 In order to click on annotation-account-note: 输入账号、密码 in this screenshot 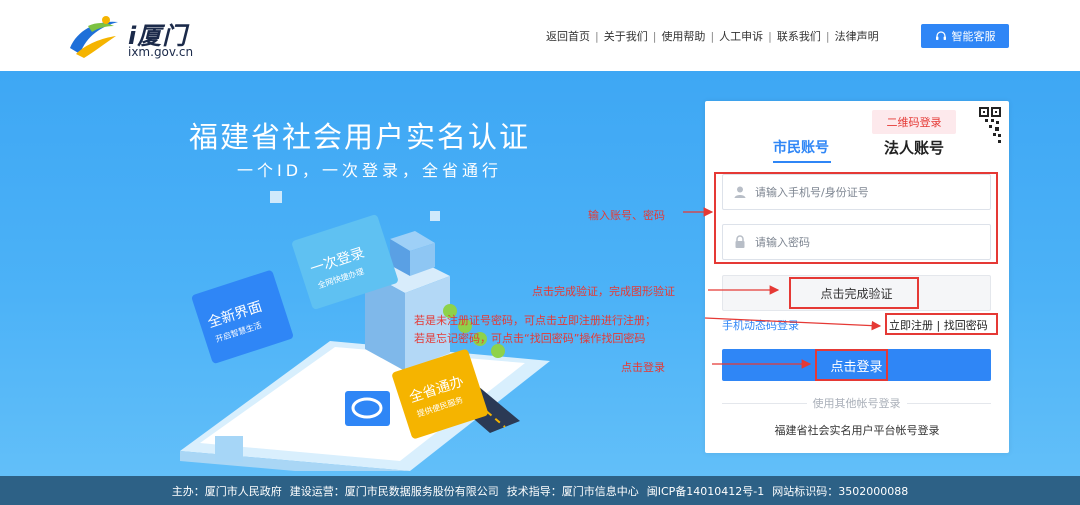, I will do `click(626, 215)`.